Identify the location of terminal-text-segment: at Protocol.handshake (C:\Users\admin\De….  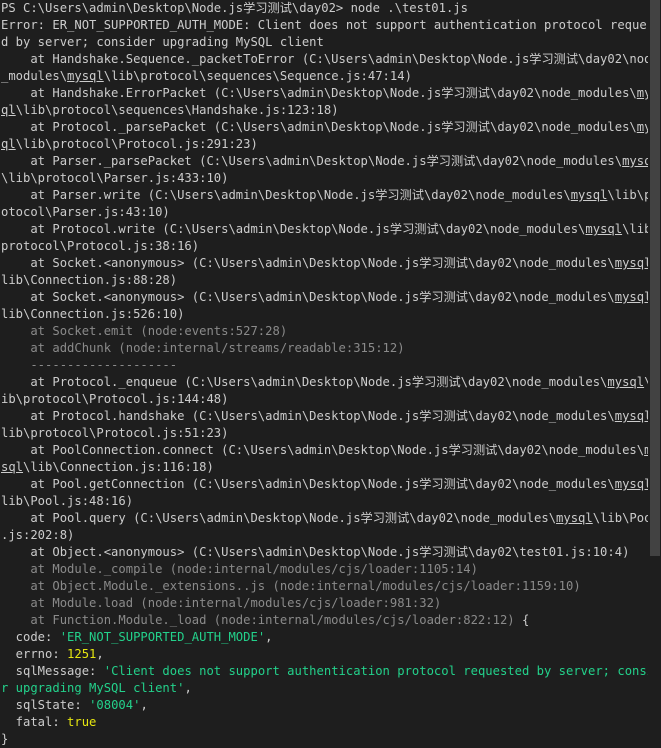
(308, 416).